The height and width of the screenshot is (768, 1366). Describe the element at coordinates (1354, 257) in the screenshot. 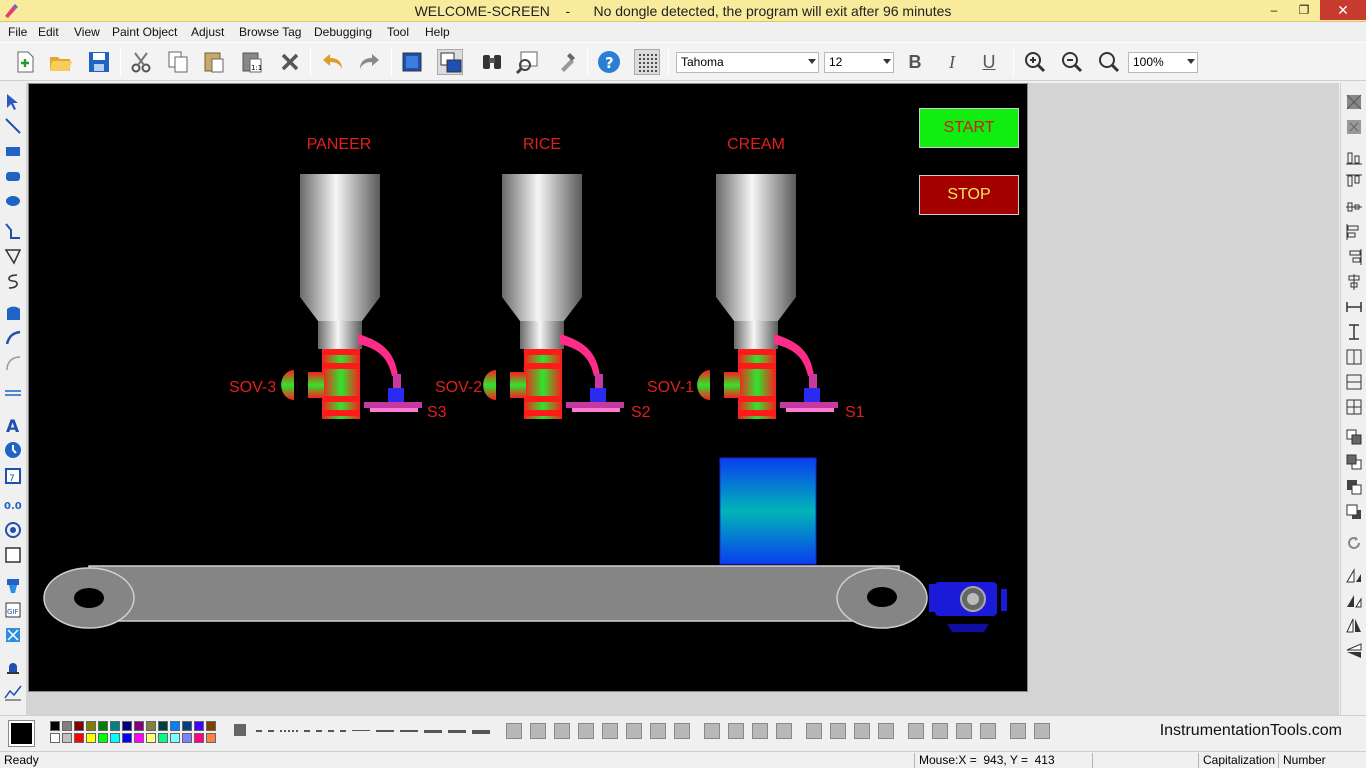

I see `align-right-icon` at that location.